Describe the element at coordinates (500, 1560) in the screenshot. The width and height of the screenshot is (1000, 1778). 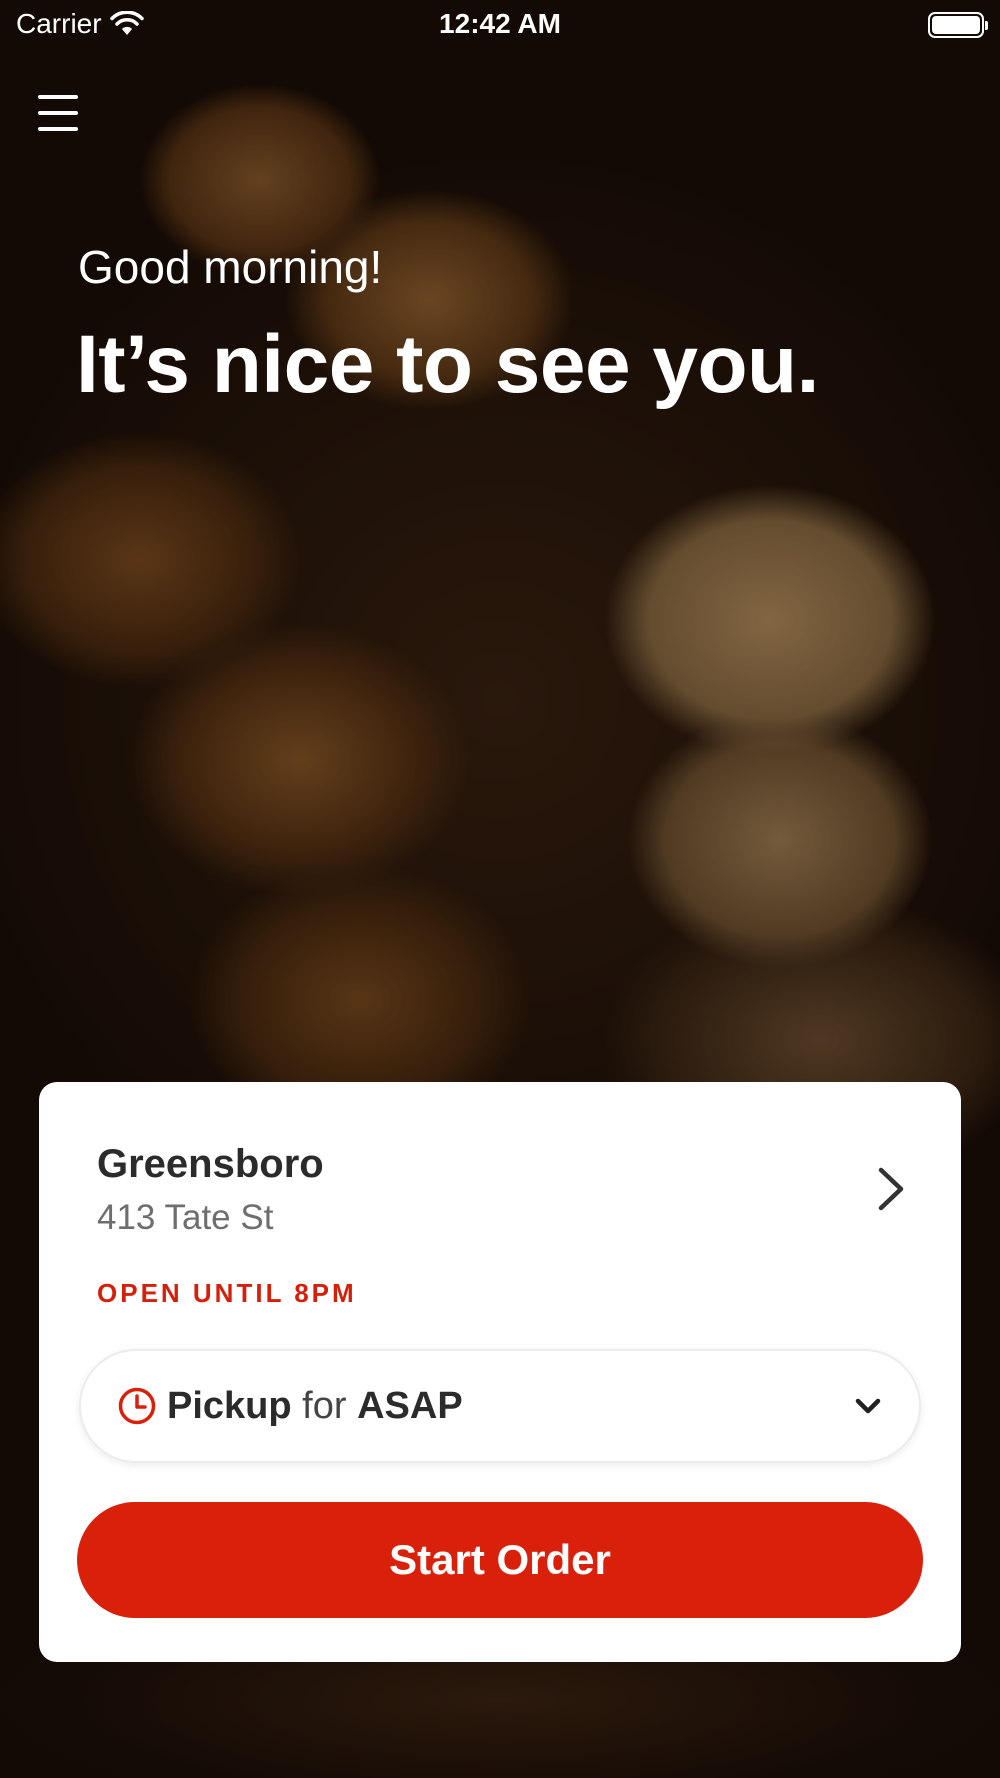
I see `start-order-button: Start Order` at that location.